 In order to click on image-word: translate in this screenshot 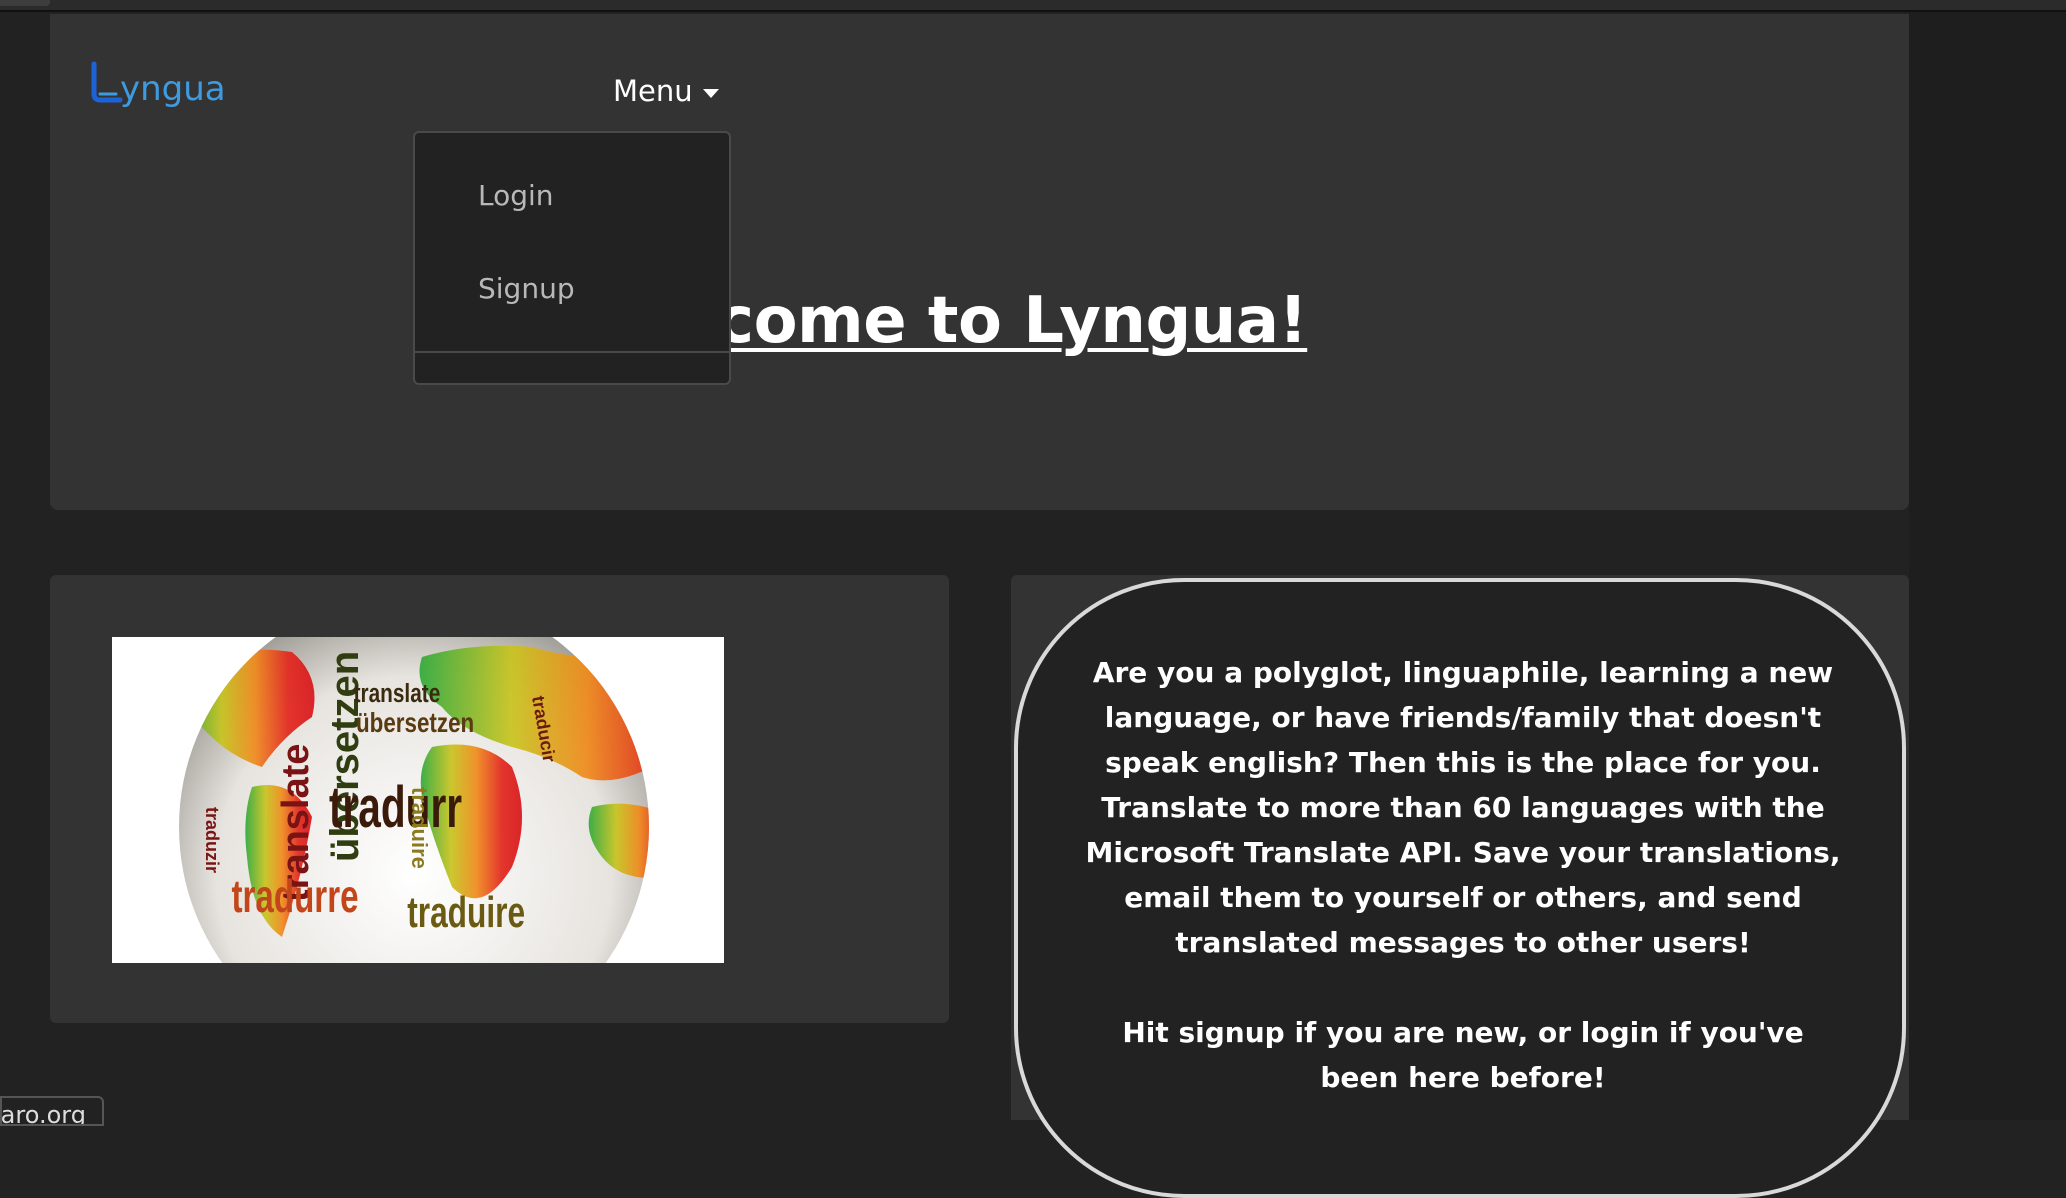, I will do `click(397, 693)`.